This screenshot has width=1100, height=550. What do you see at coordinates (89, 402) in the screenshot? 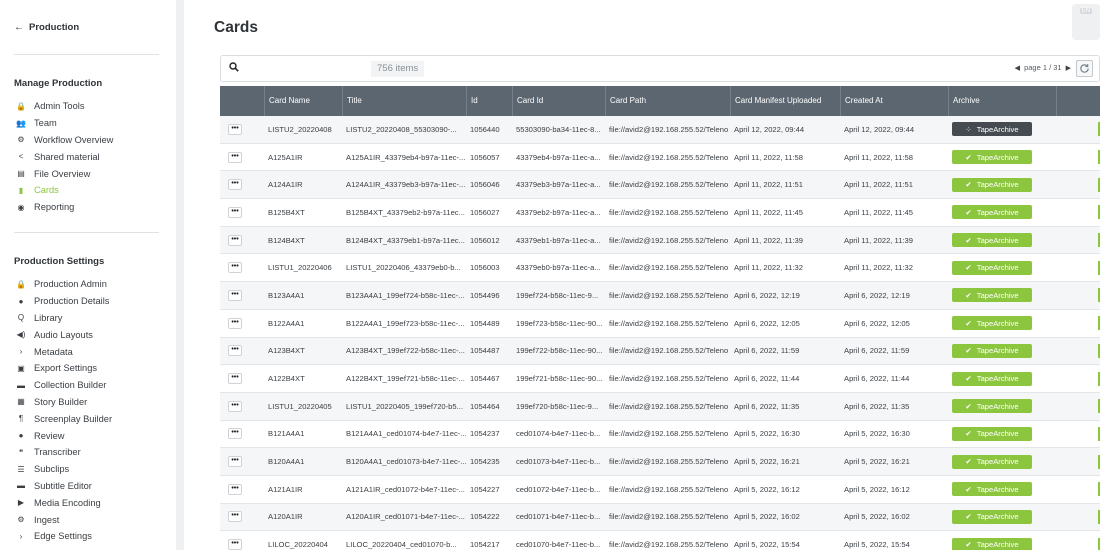
I see `sidebar-item-story-builder: ▦ Story Builder` at bounding box center [89, 402].